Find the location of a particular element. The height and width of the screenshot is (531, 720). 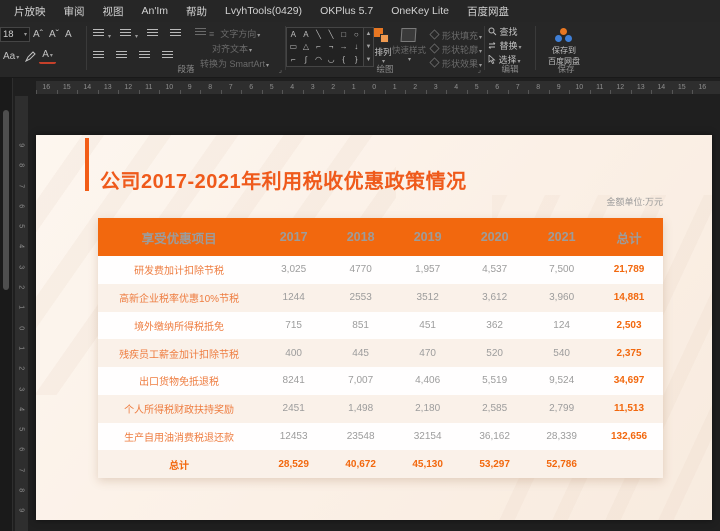

font-size-combo: 18 ▾ is located at coordinates (15, 34).